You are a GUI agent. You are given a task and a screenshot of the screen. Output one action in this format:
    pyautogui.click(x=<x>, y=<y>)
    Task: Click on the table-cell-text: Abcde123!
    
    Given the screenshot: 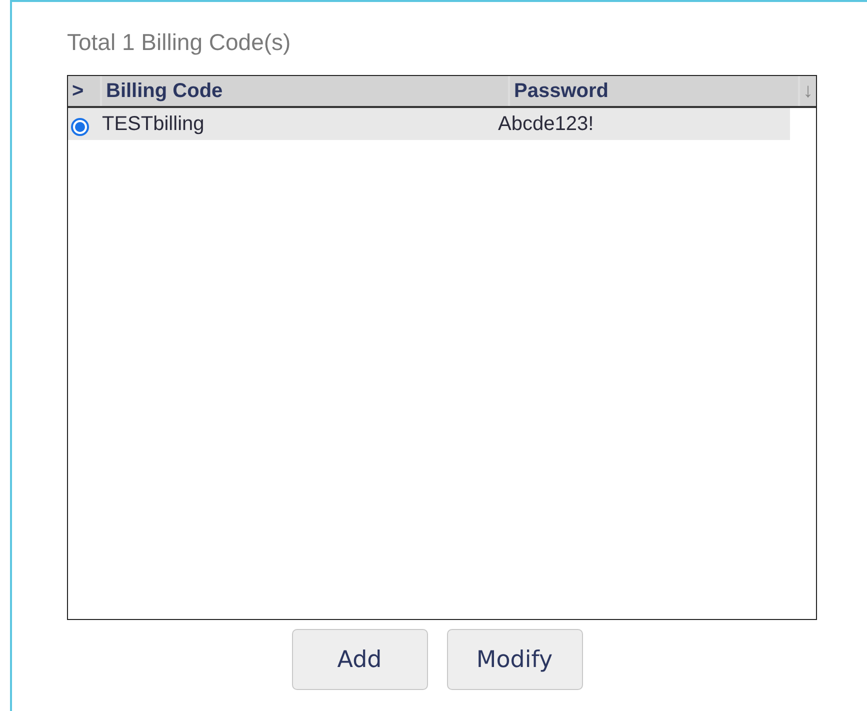 What is the action you would take?
    pyautogui.click(x=546, y=124)
    